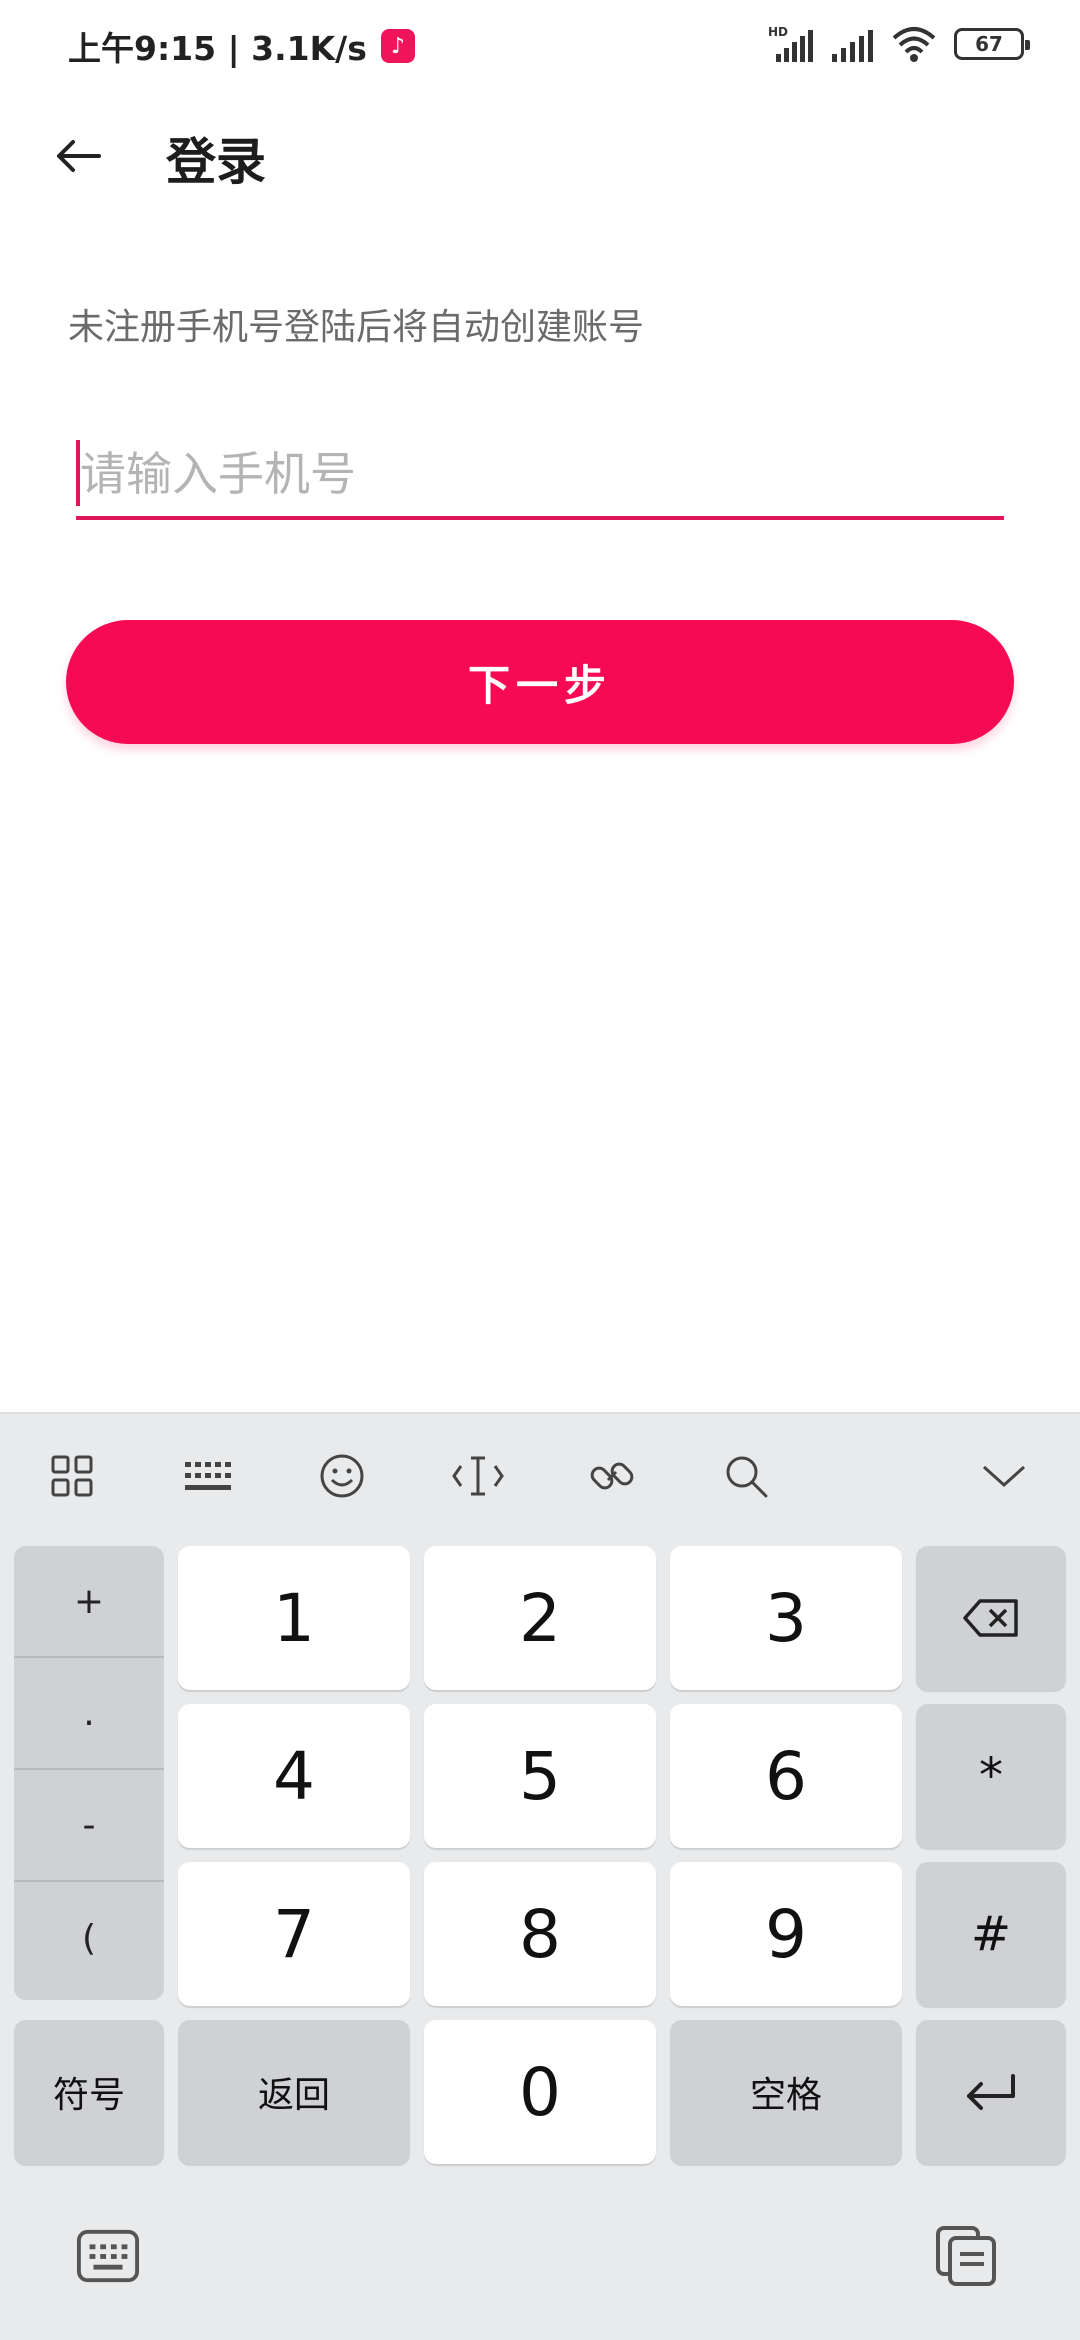 This screenshot has height=2340, width=1080. What do you see at coordinates (786, 1618) in the screenshot?
I see `key-3: 3` at bounding box center [786, 1618].